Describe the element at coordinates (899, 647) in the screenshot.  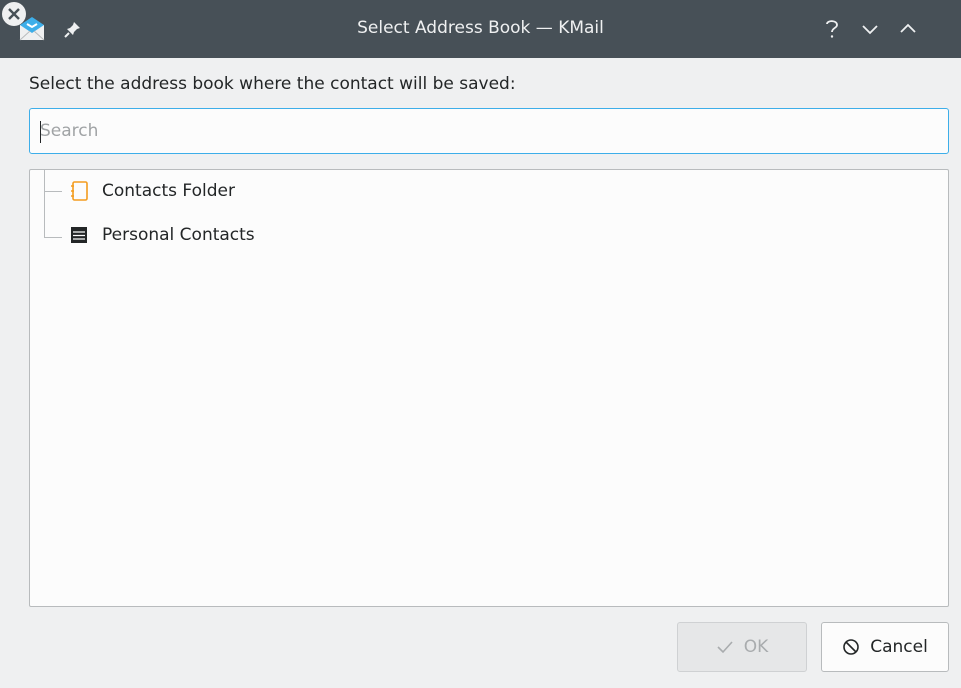
I see `cancel-button-label: Cancel` at that location.